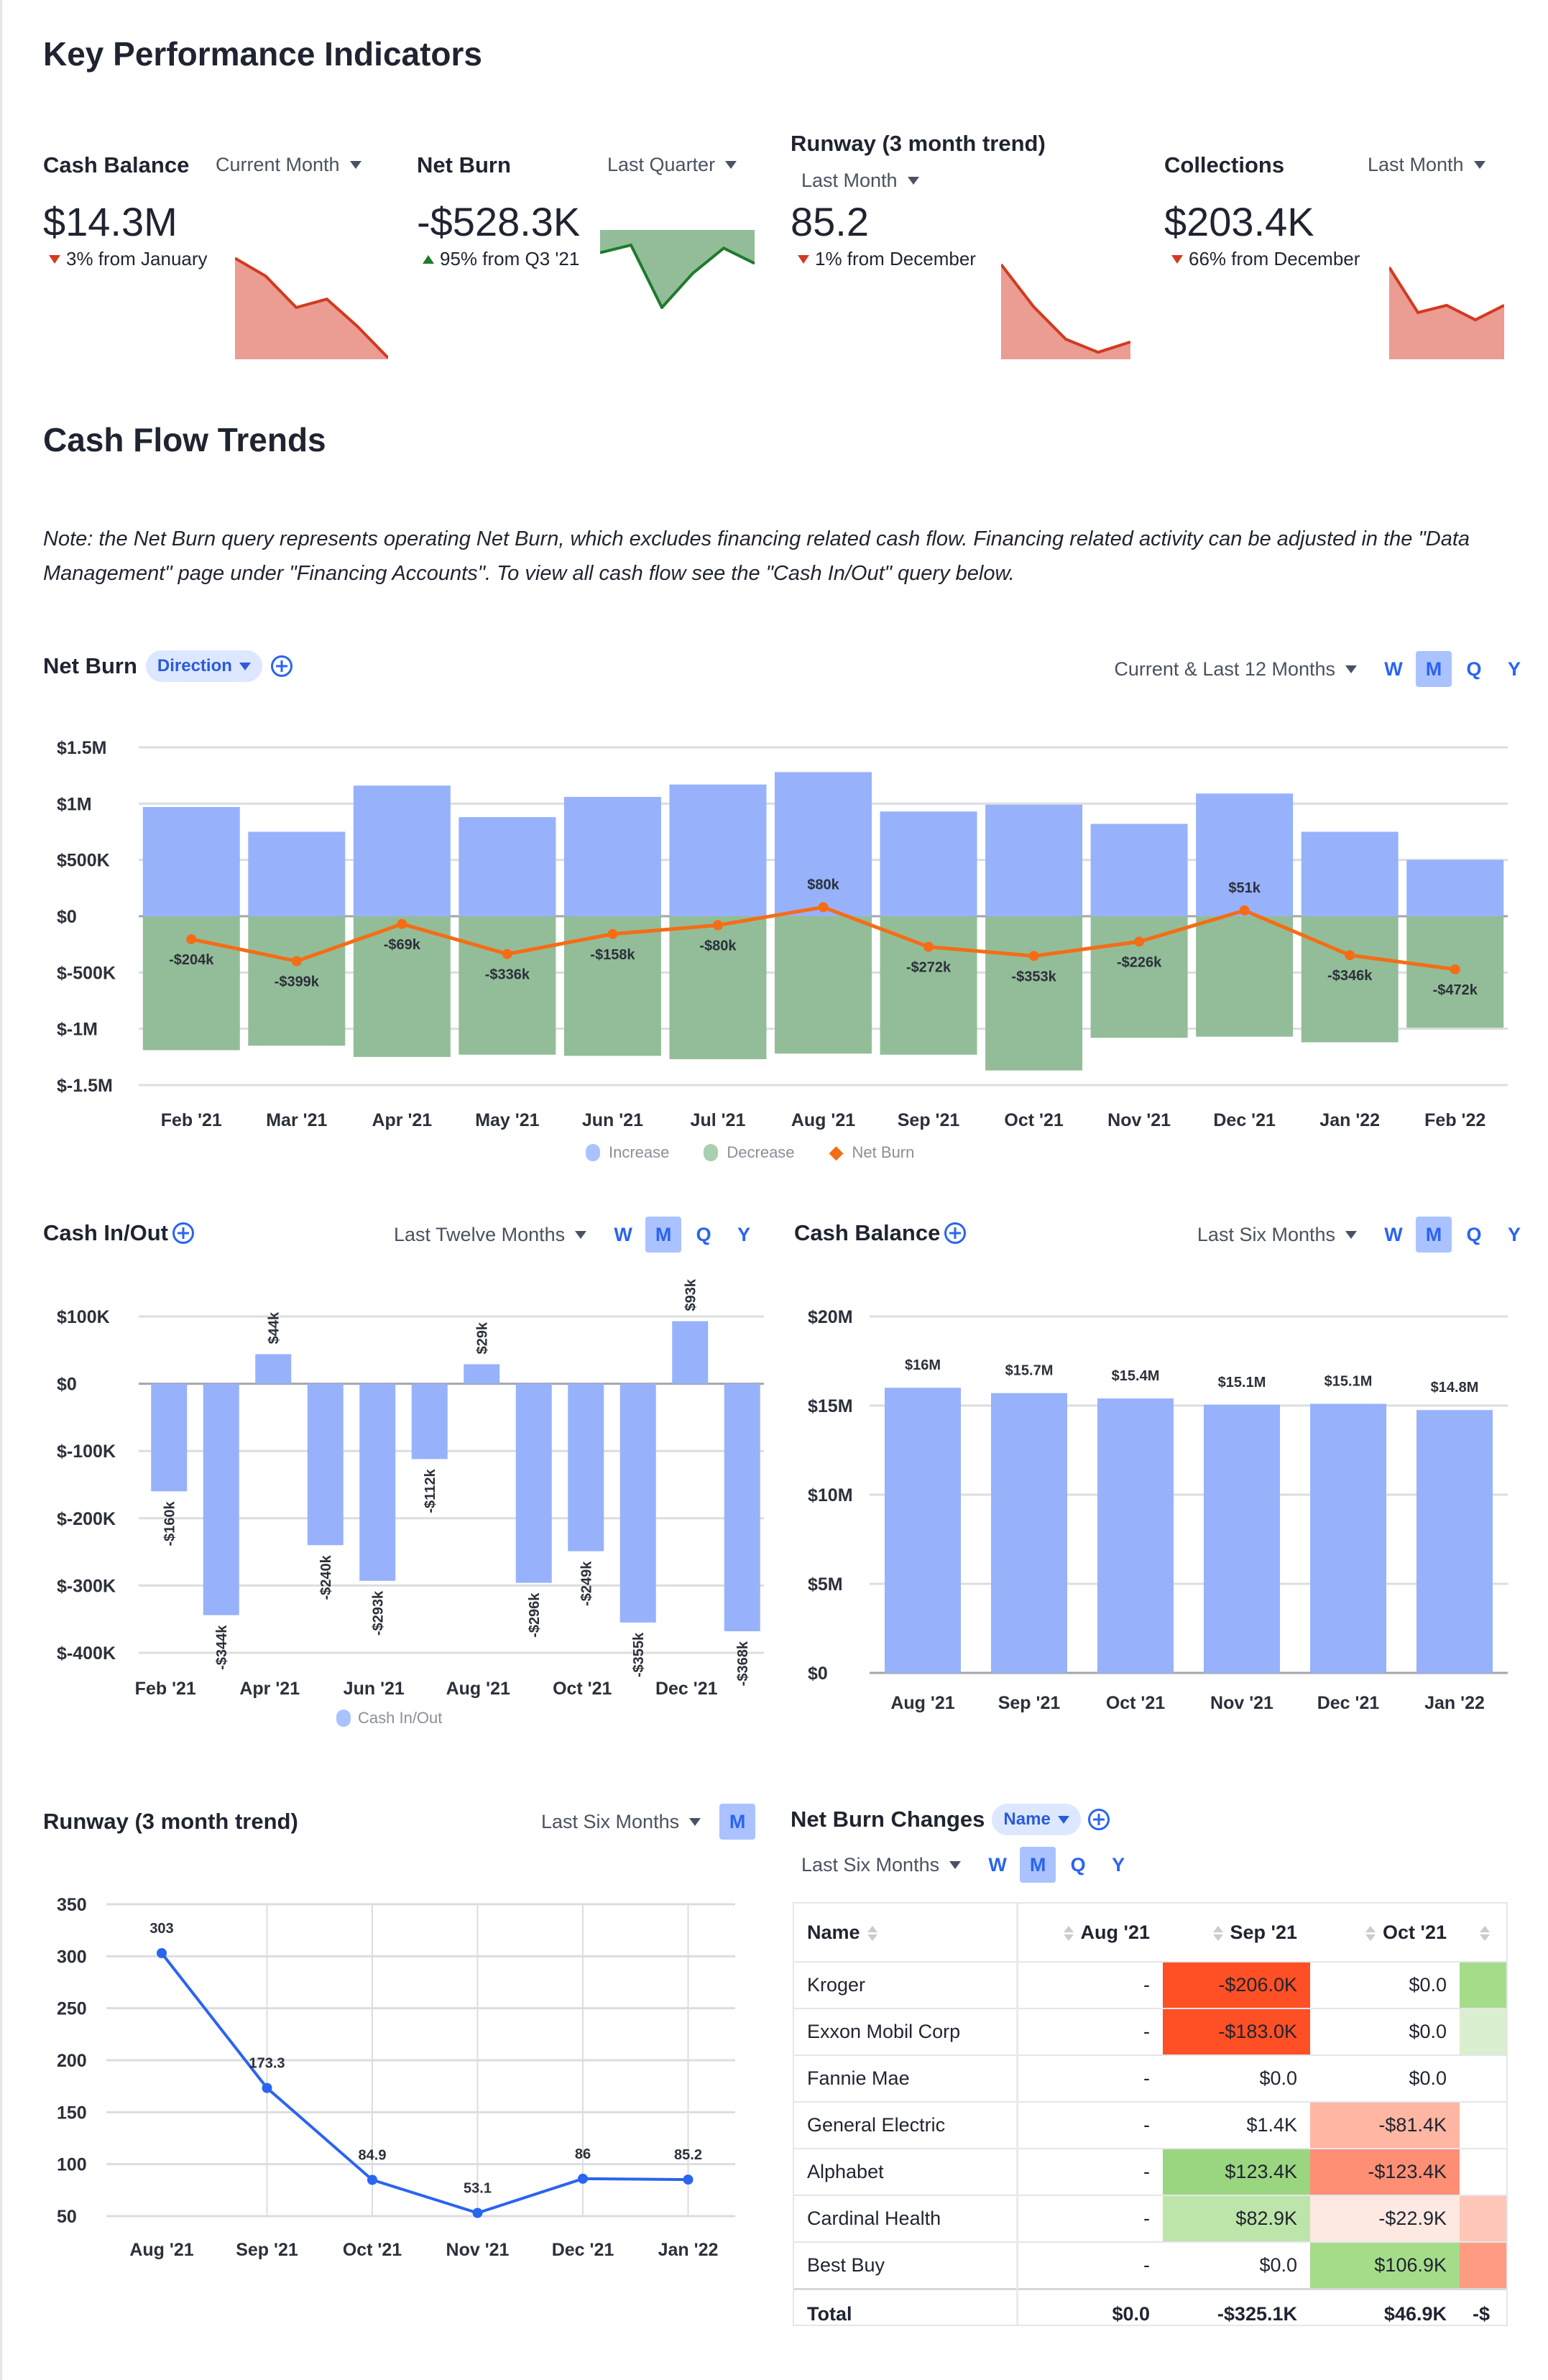 The width and height of the screenshot is (1548, 2380). I want to click on column-header-name: Name, so click(906, 1933).